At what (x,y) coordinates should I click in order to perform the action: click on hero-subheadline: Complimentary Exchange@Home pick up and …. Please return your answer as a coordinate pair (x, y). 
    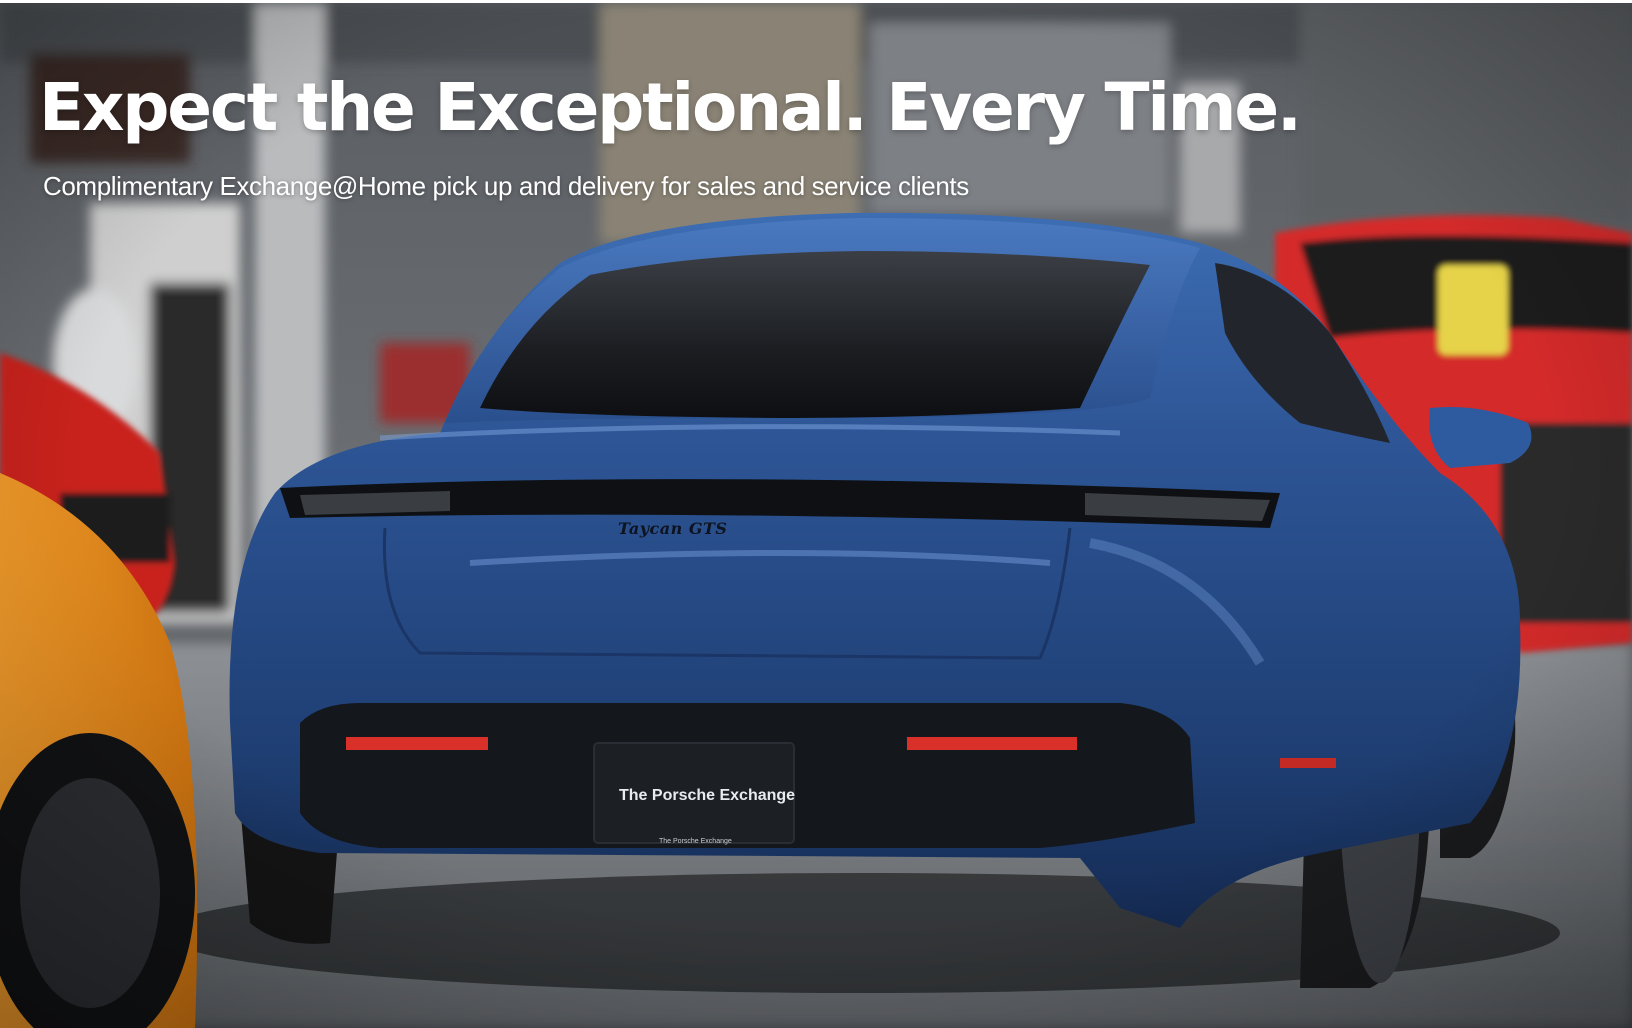
    Looking at the image, I should click on (506, 186).